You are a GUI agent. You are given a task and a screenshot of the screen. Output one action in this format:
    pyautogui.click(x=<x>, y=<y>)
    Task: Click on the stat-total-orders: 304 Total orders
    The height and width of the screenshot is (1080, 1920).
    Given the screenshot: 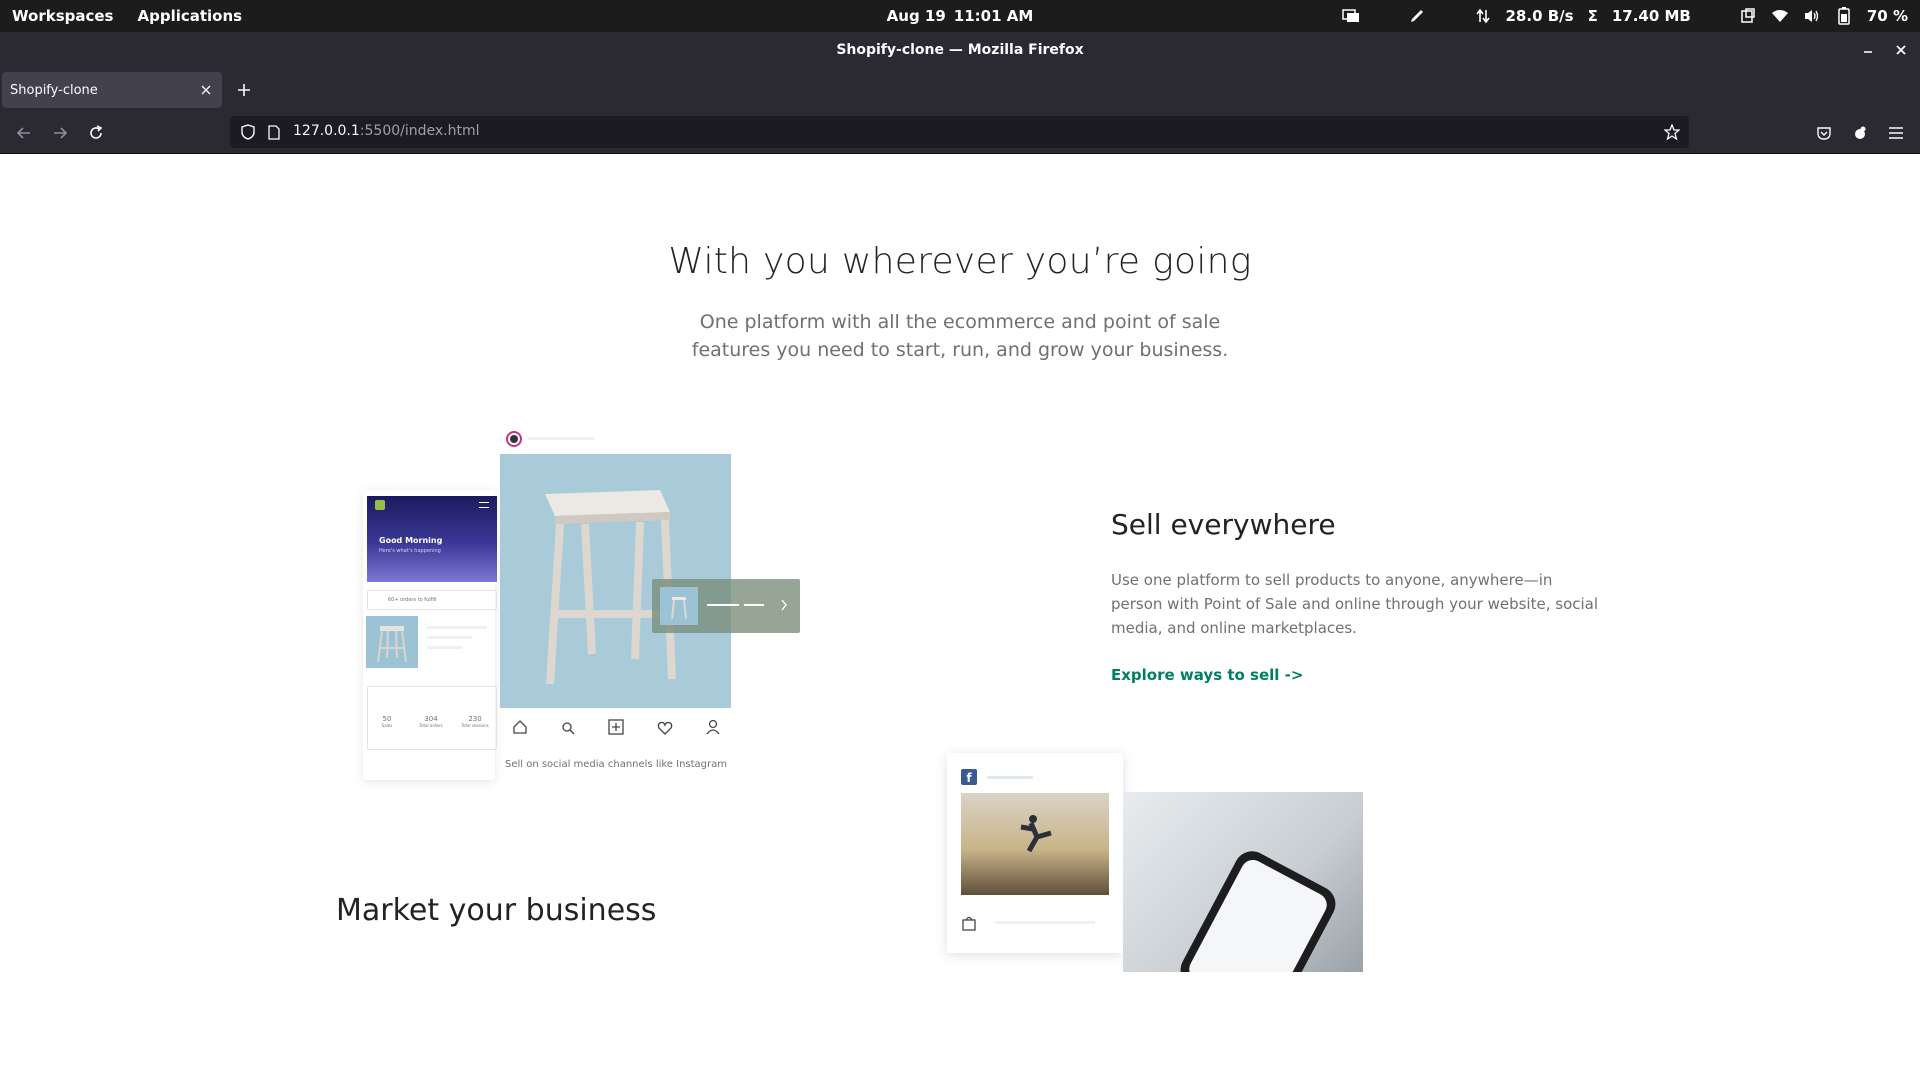 What is the action you would take?
    pyautogui.click(x=431, y=721)
    